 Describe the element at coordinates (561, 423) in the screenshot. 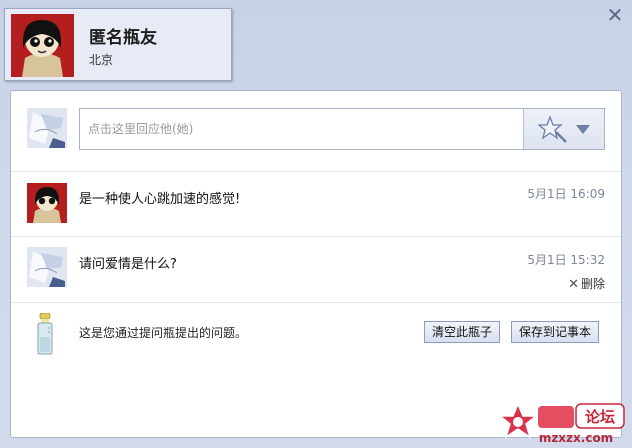

I see `forum-watermark-logo: 论坛 mzxzx.com` at that location.